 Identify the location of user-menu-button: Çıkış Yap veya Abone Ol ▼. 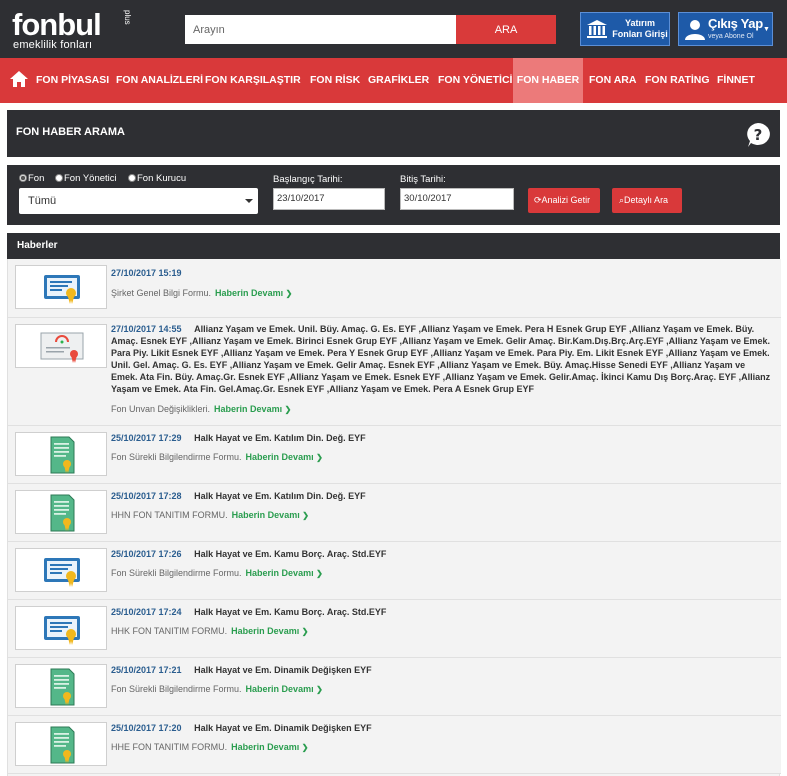
(725, 29).